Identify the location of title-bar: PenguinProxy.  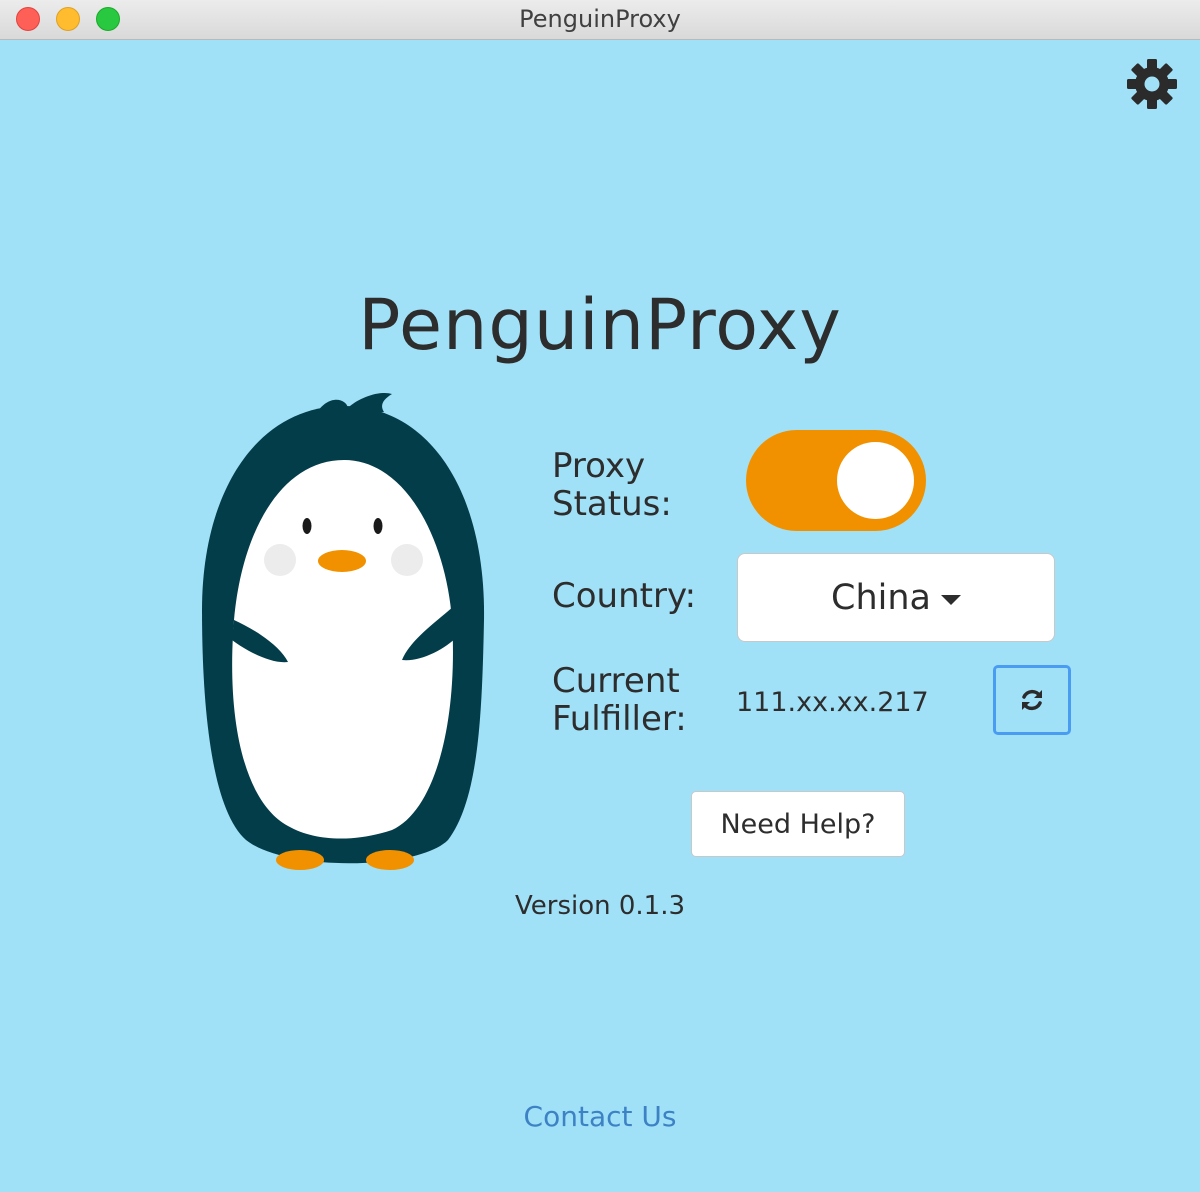
(600, 20).